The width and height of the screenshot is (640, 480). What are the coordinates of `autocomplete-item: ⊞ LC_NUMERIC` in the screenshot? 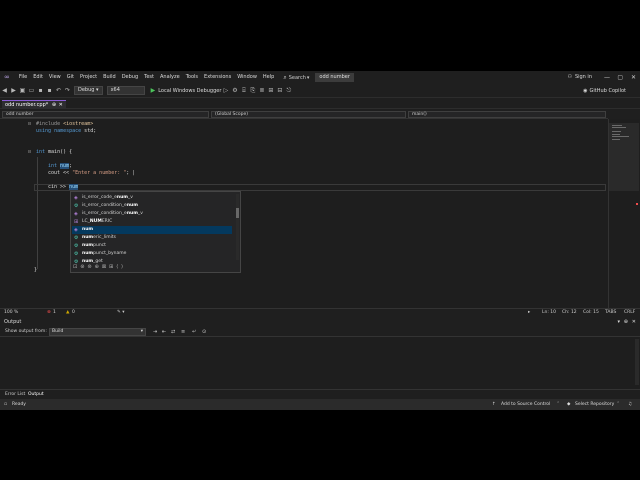 It's located at (152, 222).